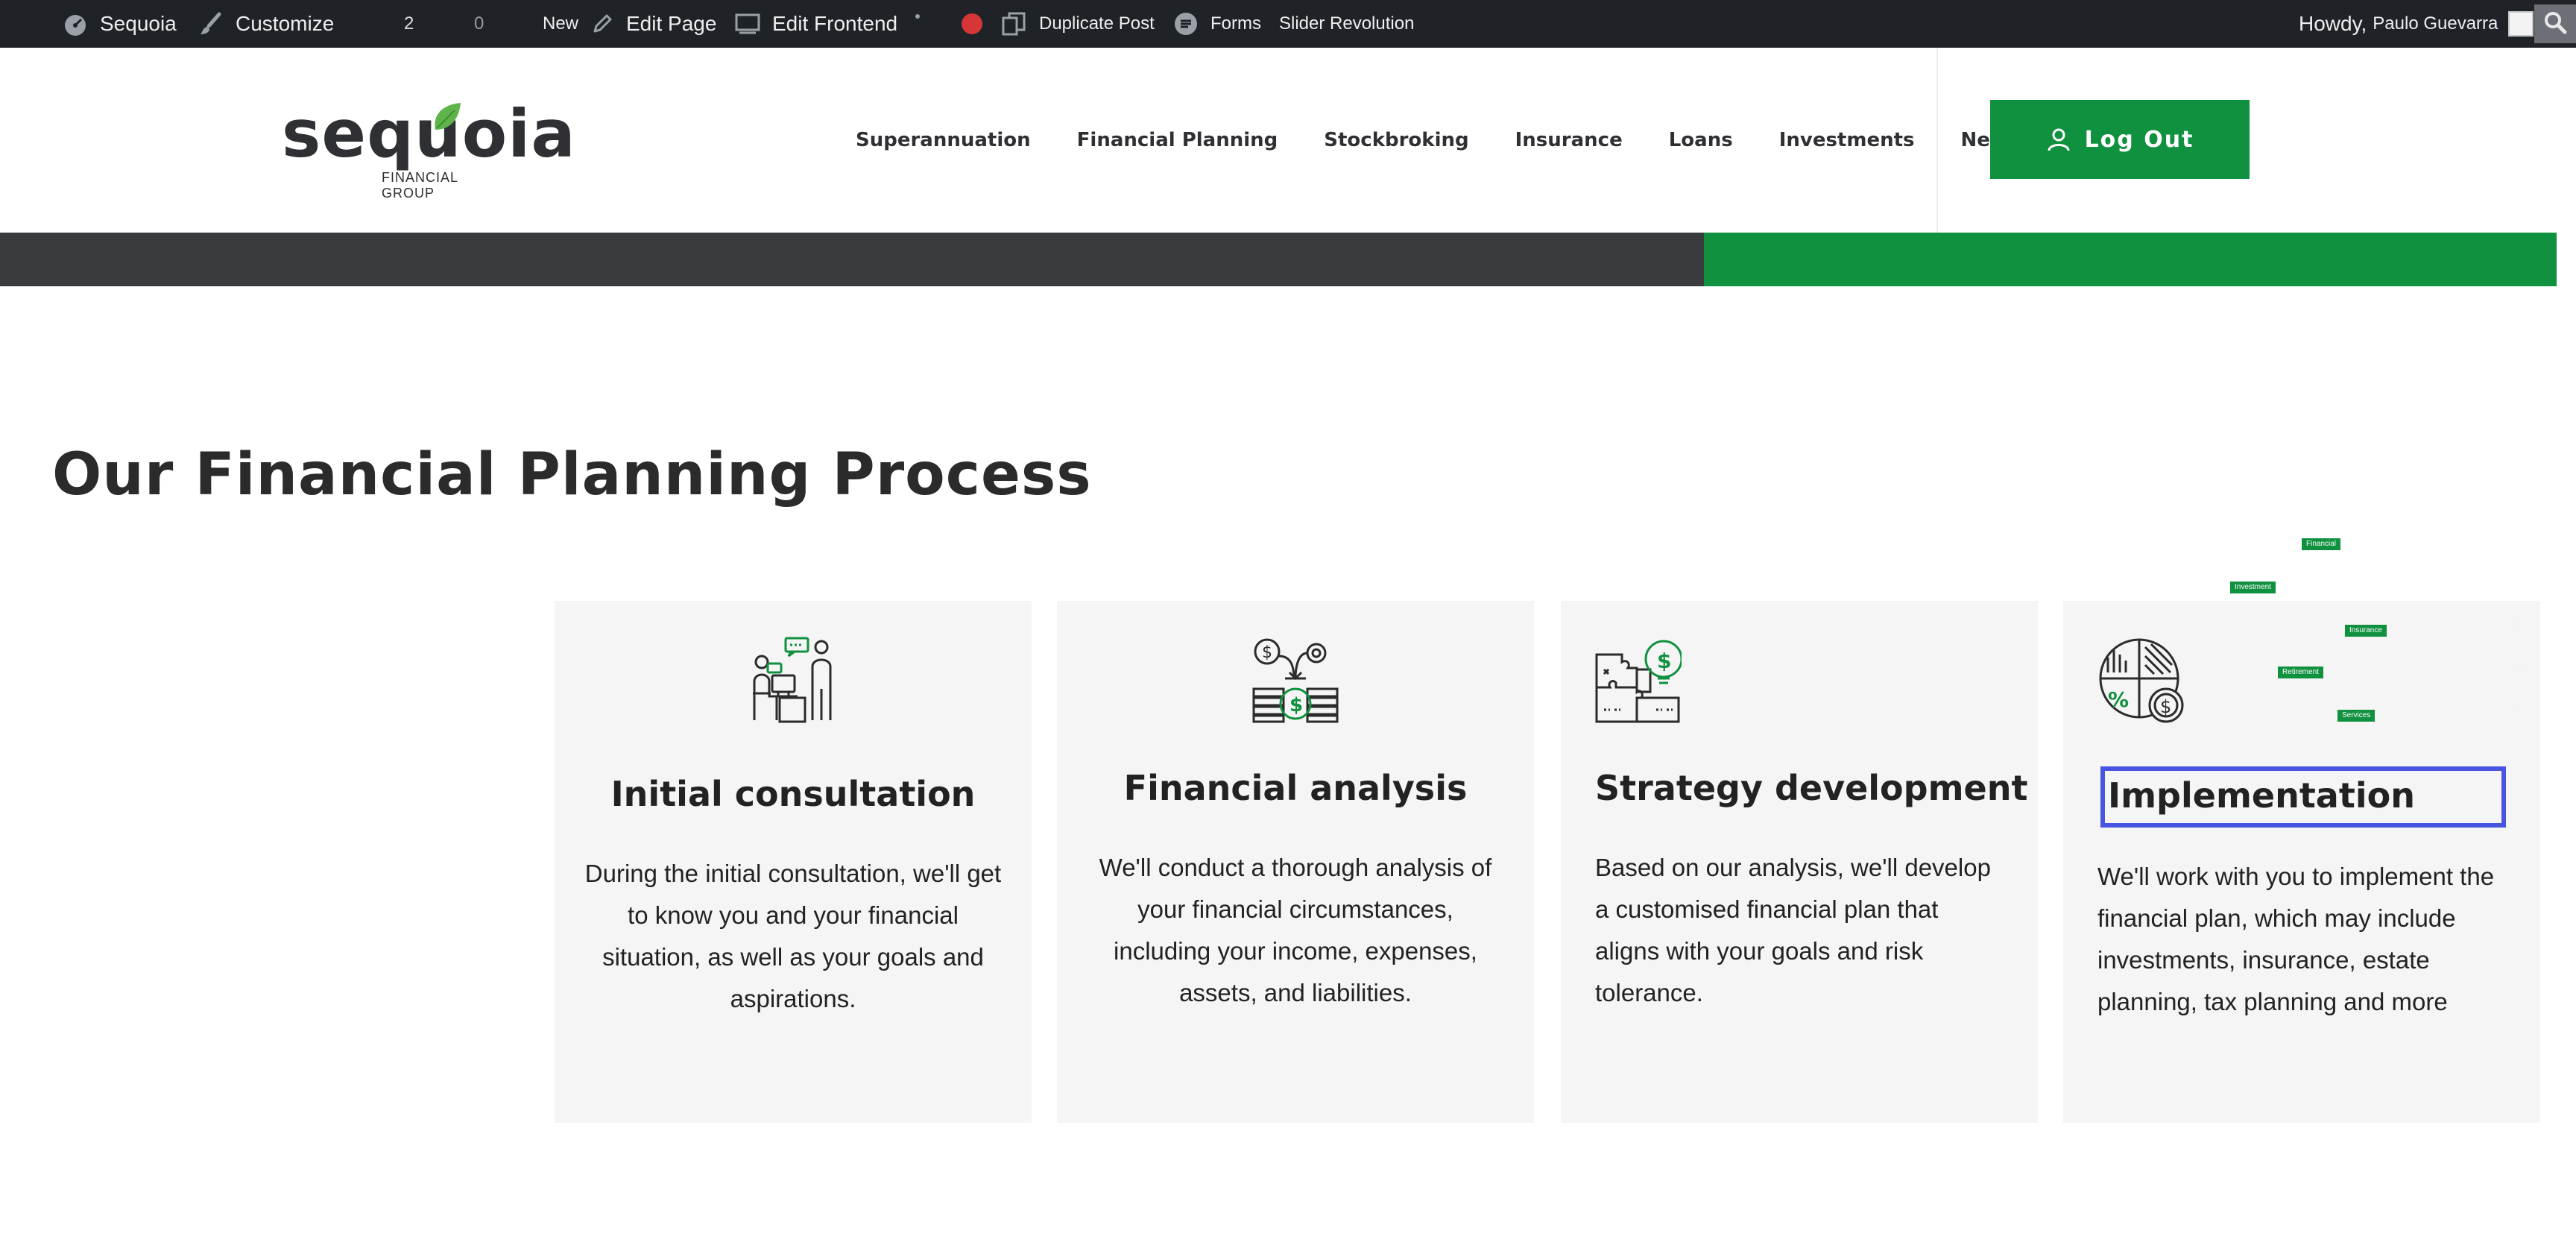 This screenshot has width=2576, height=1251. What do you see at coordinates (211, 24) in the screenshot?
I see `paintbrush-icon` at bounding box center [211, 24].